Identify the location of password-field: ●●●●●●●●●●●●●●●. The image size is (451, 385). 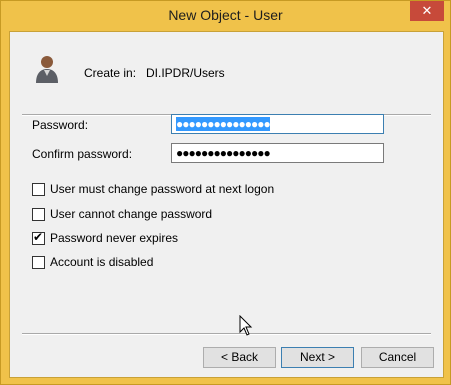
(277, 124).